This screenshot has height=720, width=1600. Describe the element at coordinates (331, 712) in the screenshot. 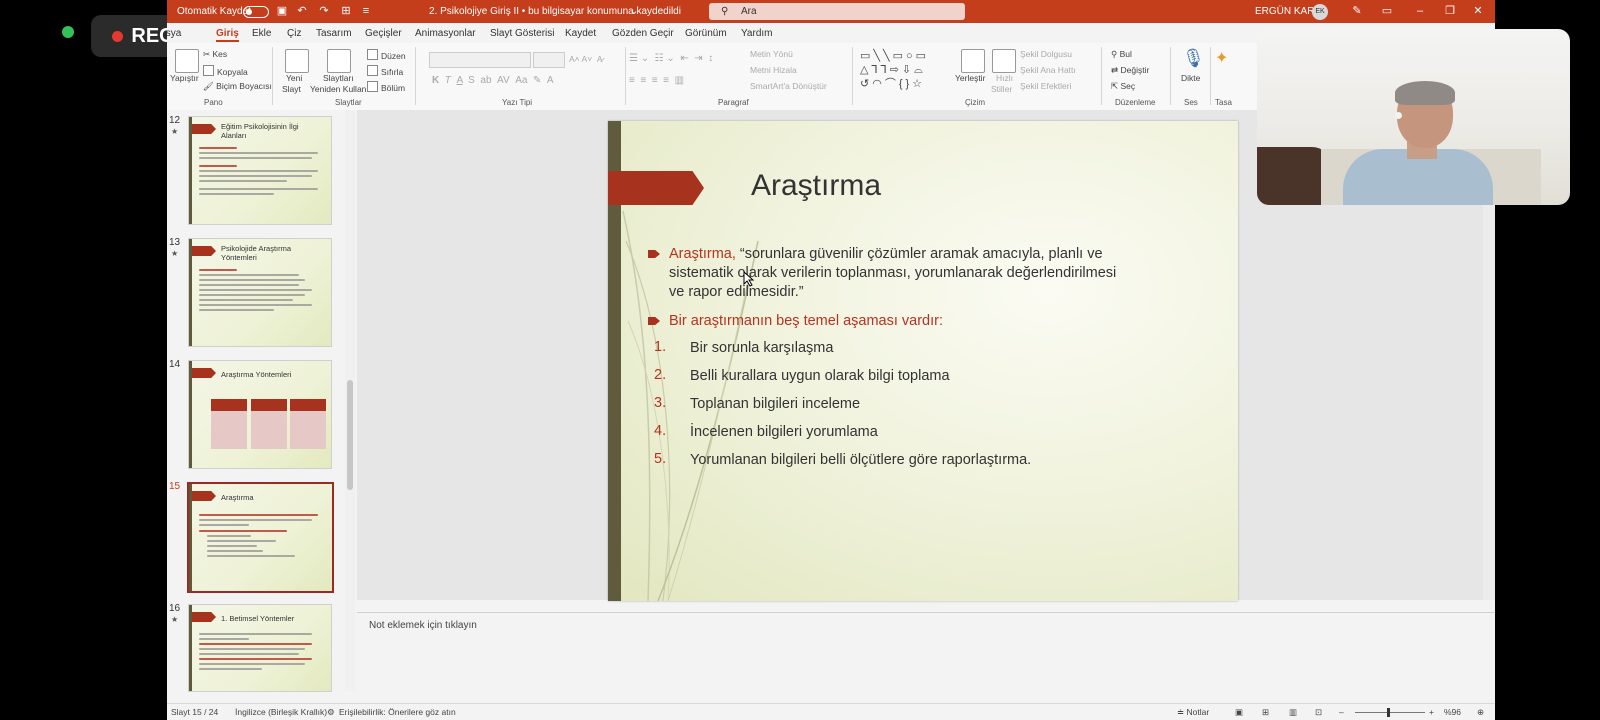

I see `accessibility-icon: ⚙` at that location.